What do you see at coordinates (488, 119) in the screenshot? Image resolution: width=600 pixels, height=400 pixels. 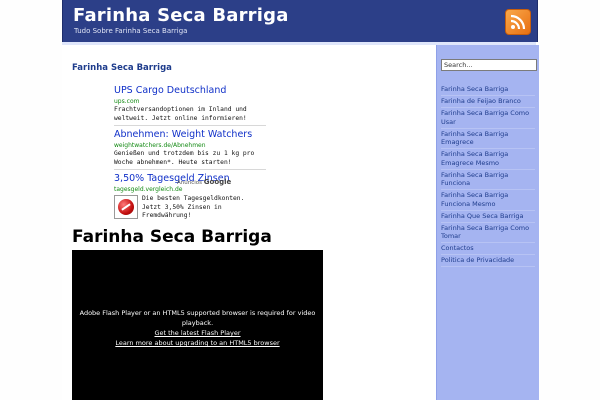 I see `sidebar-item: Farinha Seca Barriga Como Usar` at bounding box center [488, 119].